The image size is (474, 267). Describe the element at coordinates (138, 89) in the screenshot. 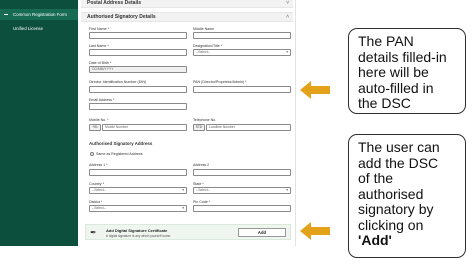

I see `din-input` at that location.